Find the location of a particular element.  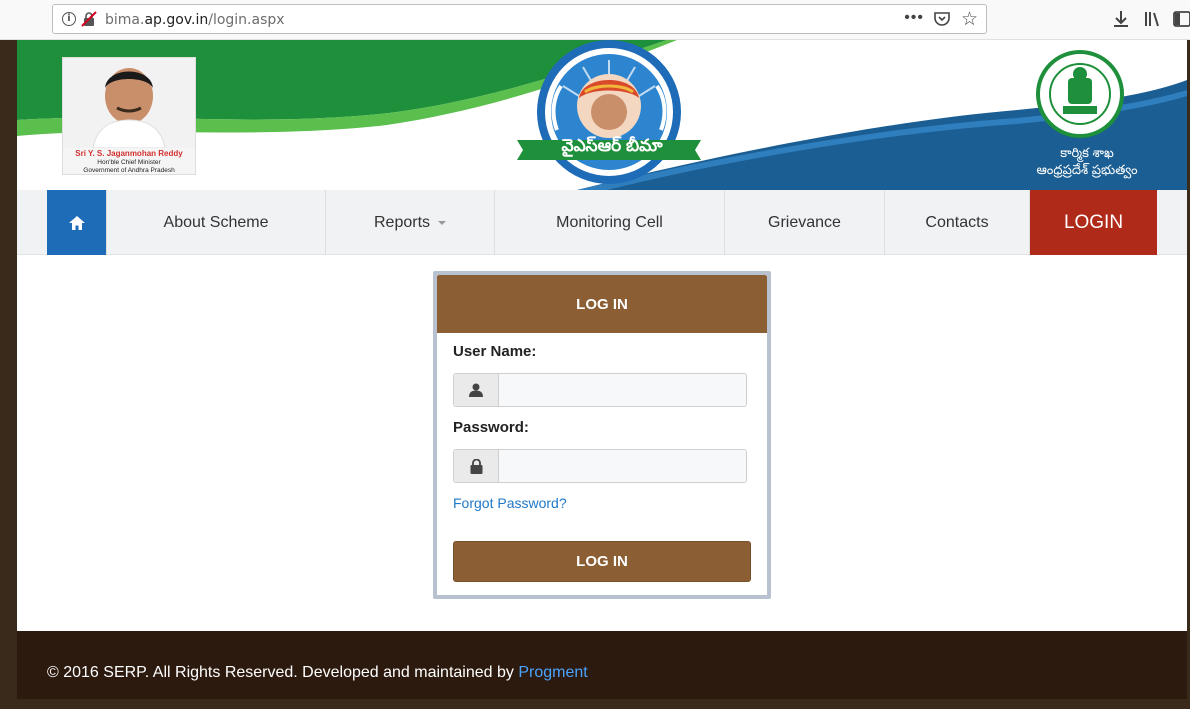

nav-reports-label: Reports is located at coordinates (402, 222).